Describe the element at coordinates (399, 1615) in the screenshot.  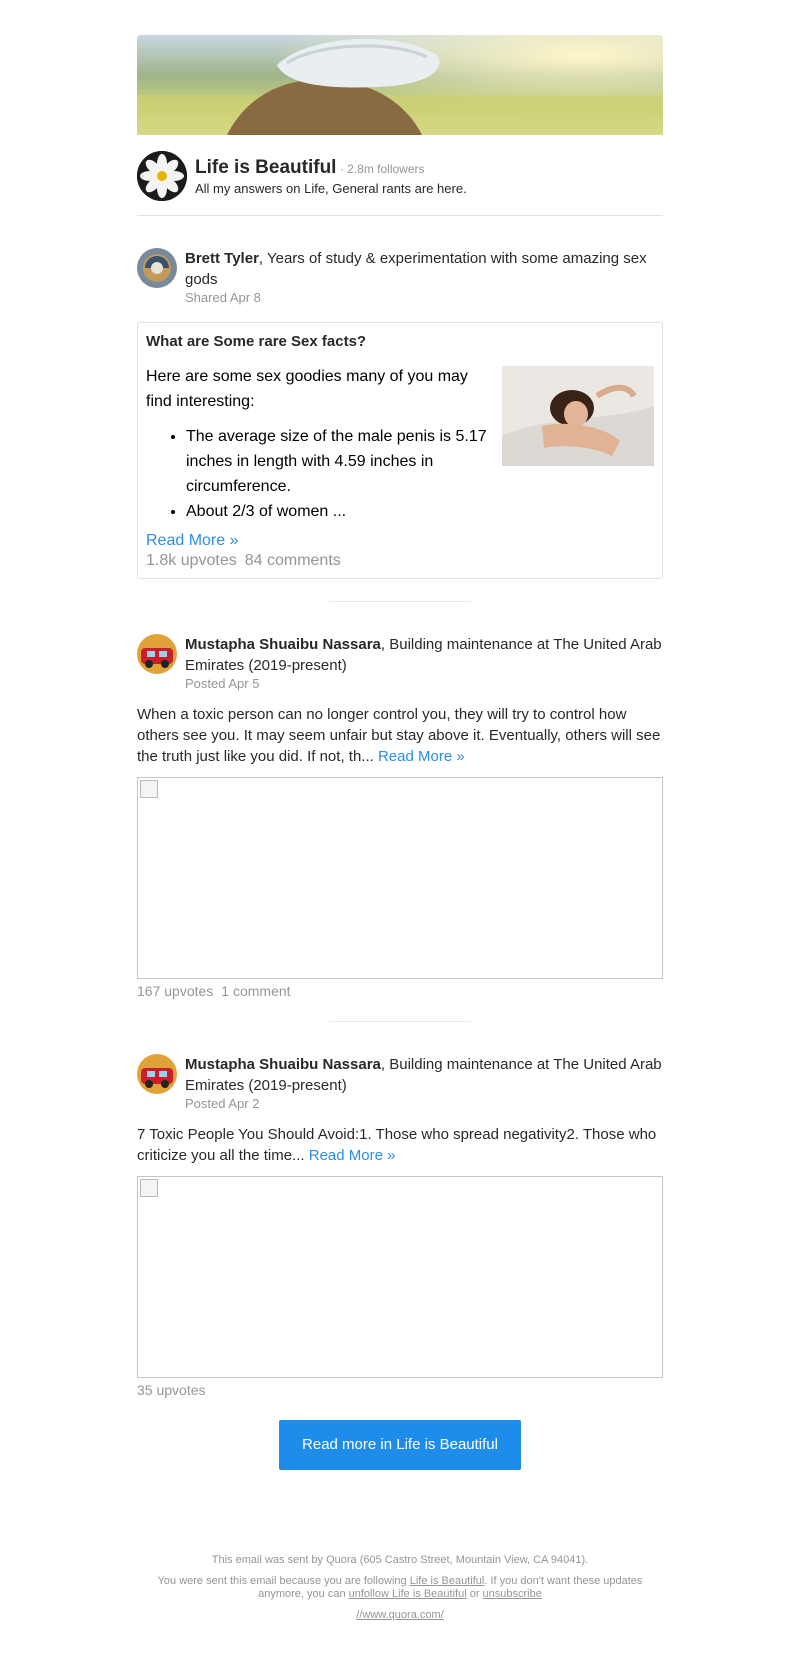
I see `quora-home-link: //www.quora.com/` at that location.